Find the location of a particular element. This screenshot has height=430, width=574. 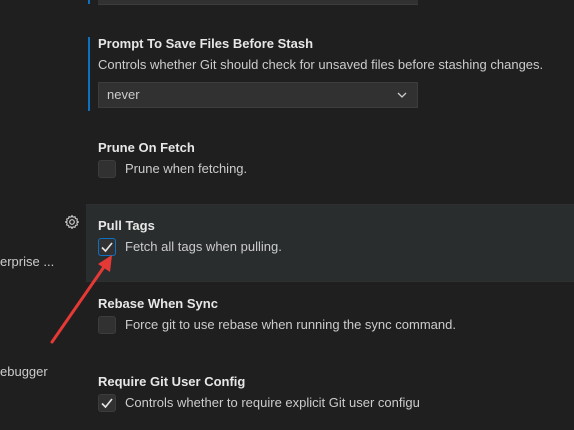

prompt-save-select: never is located at coordinates (258, 95).